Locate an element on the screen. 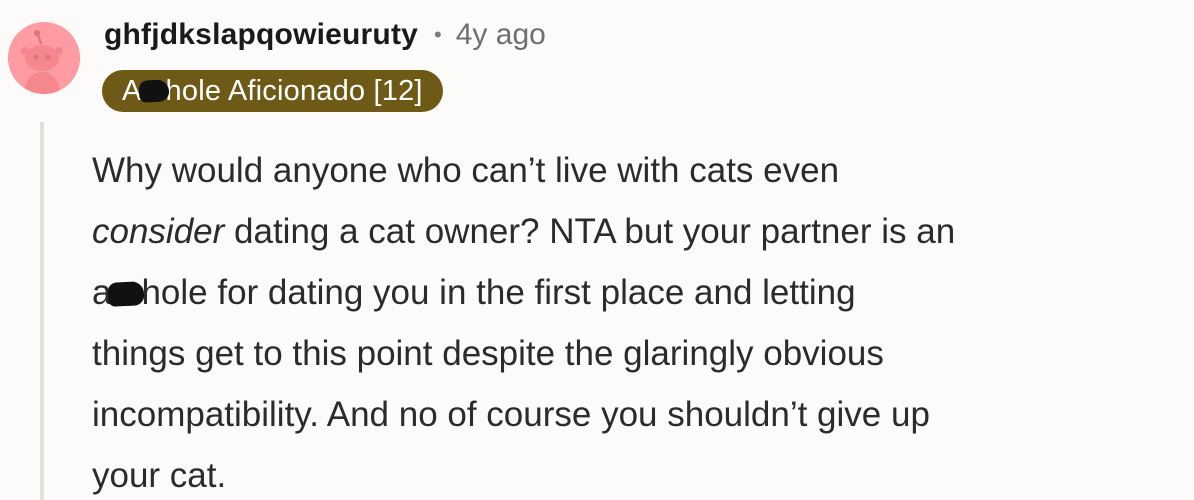 The height and width of the screenshot is (500, 1194). body-emphasis: consider is located at coordinates (158, 231).